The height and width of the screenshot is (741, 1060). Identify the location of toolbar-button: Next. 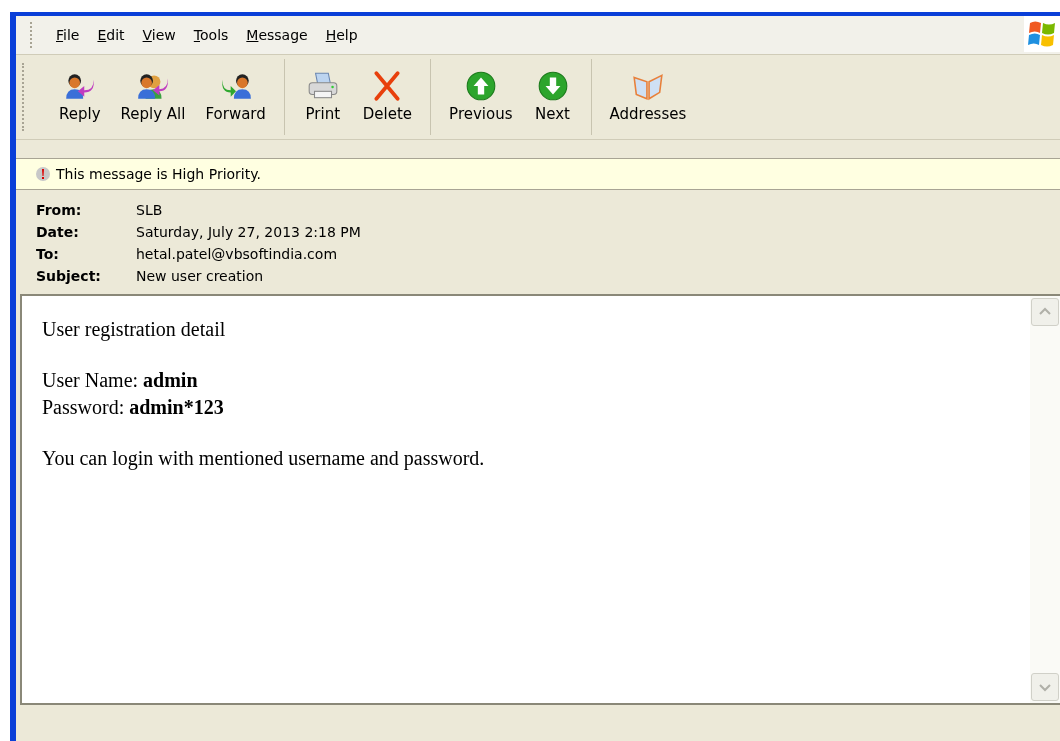
(552, 97).